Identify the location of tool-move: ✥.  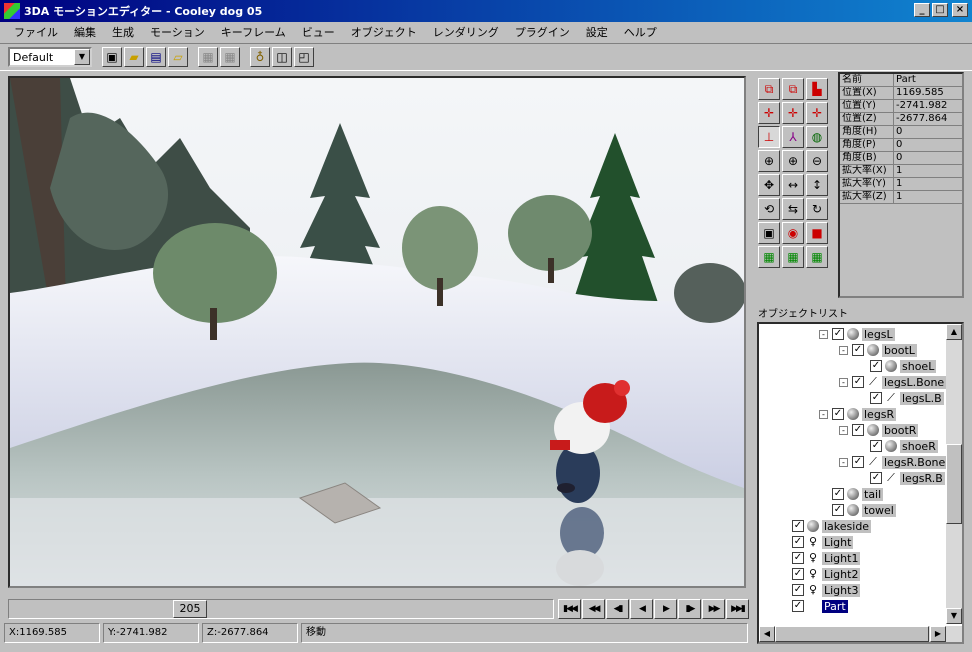
(769, 185).